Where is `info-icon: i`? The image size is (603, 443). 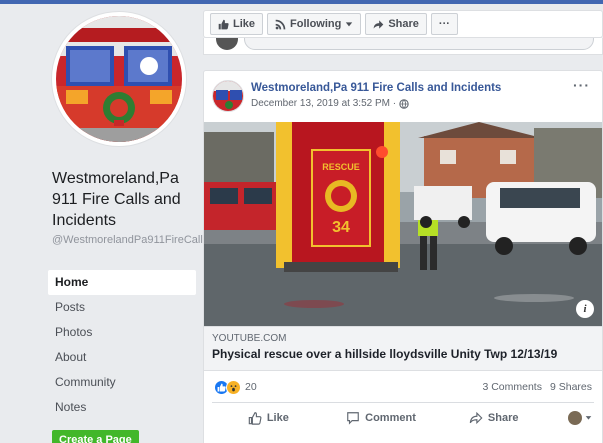 info-icon: i is located at coordinates (585, 309).